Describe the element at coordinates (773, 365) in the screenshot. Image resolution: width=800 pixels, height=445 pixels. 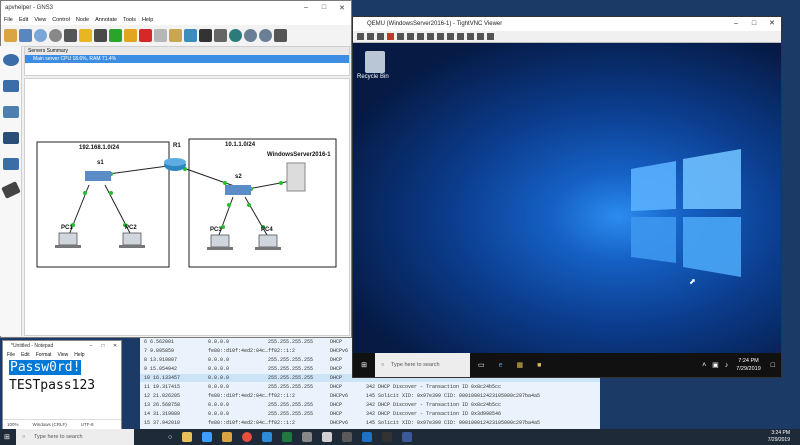
I see `notifications-icon: □` at that location.